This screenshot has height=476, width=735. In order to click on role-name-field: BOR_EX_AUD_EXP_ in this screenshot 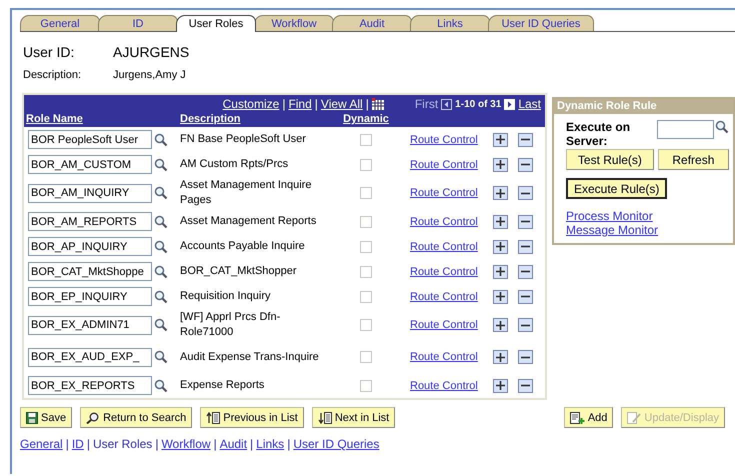, I will do `click(90, 357)`.